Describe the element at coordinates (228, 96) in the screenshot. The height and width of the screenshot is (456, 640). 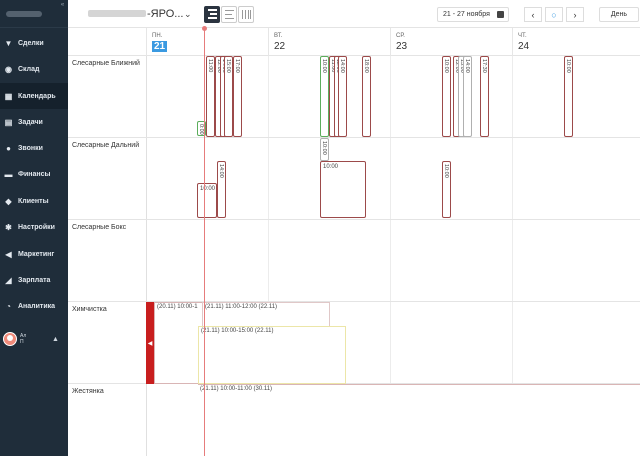
I see `calendar-event: 15:00` at that location.